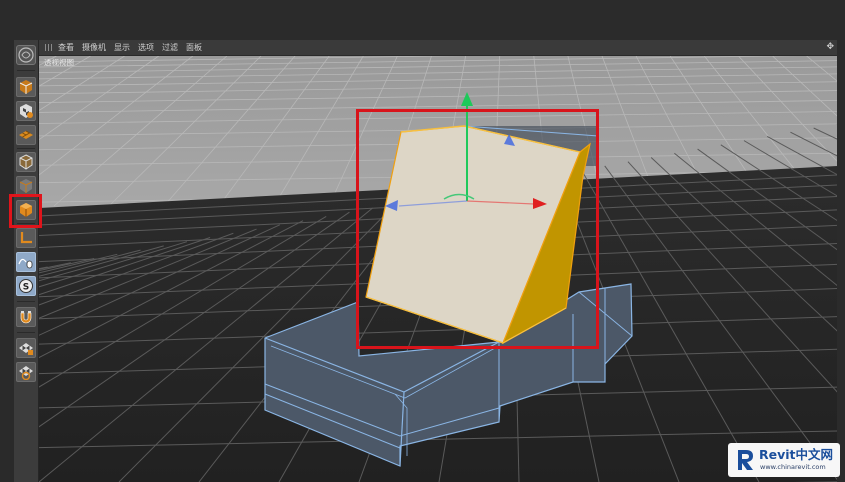  Describe the element at coordinates (170, 47) in the screenshot. I see `menu-filter: 过滤` at that location.